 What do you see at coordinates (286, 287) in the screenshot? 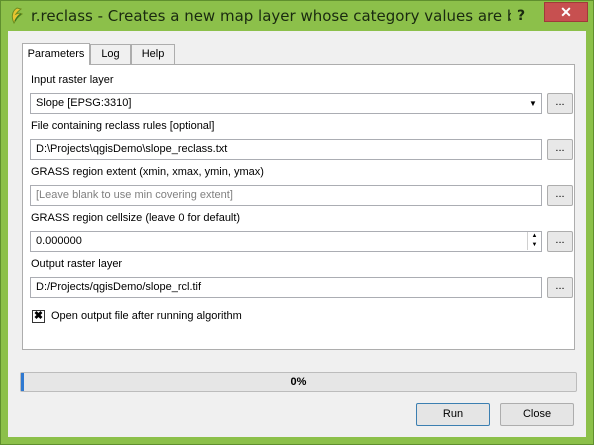
I see `output-raster-input: D:/Projects/qgisDemo/slope_rcl.tif` at bounding box center [286, 287].